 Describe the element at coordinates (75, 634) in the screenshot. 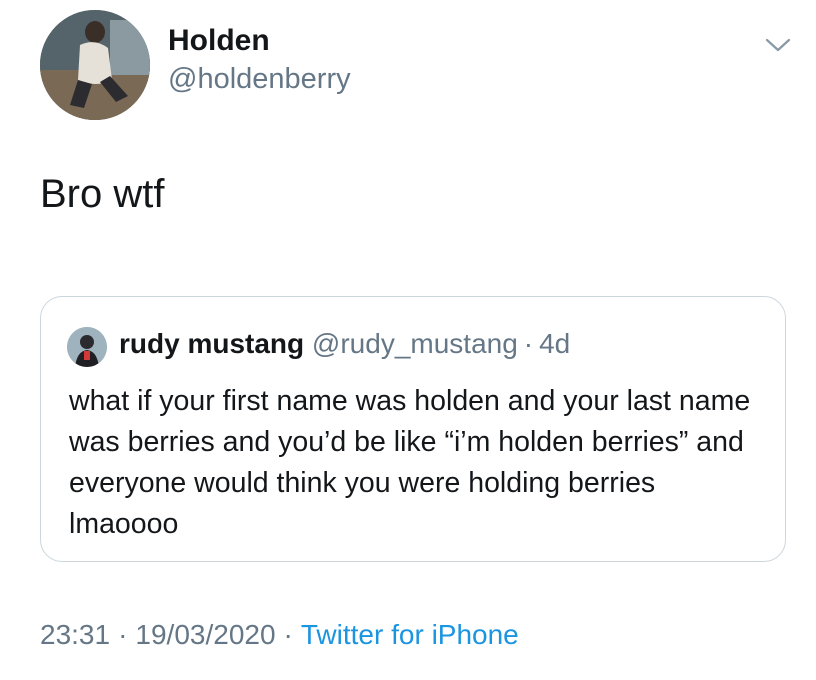

I see `tweet-time: 23:31` at that location.